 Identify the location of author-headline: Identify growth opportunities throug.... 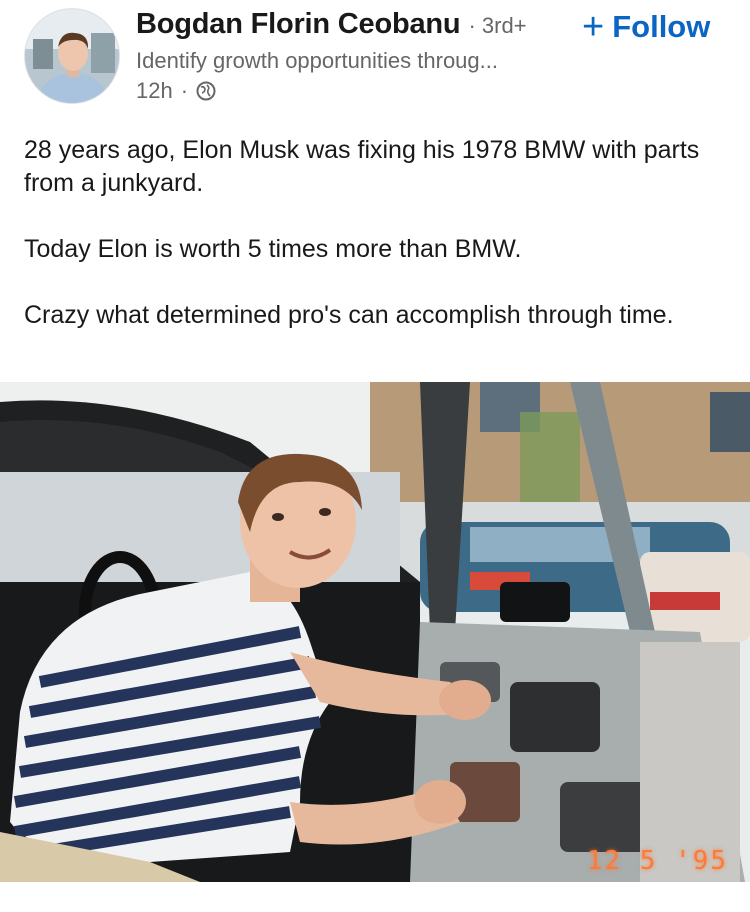
(317, 60).